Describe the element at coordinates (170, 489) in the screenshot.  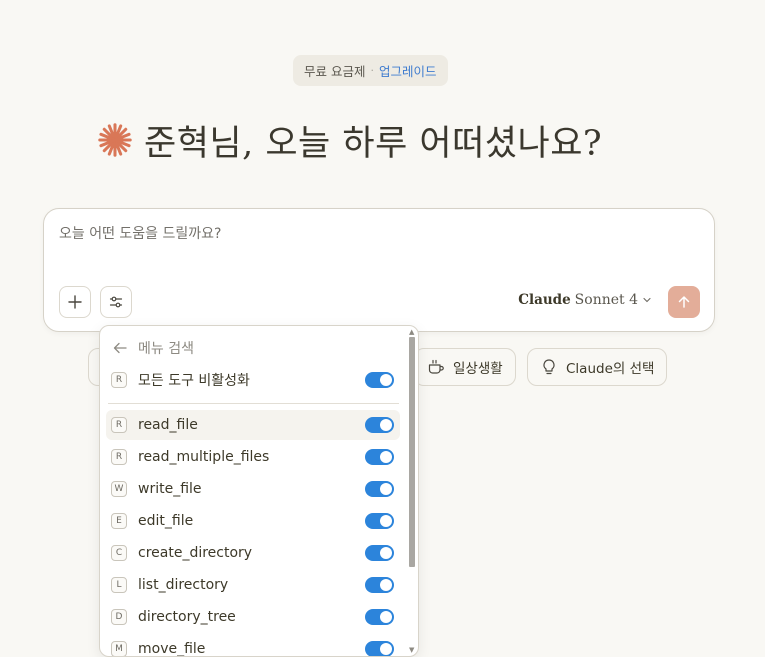
I see `tool-name: write_file` at that location.